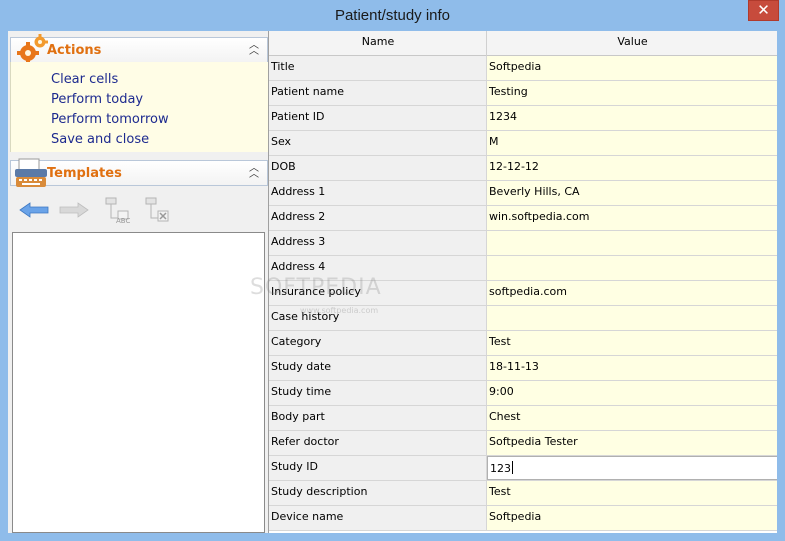 The width and height of the screenshot is (785, 541). I want to click on row-value-cell: Testing, so click(632, 93).